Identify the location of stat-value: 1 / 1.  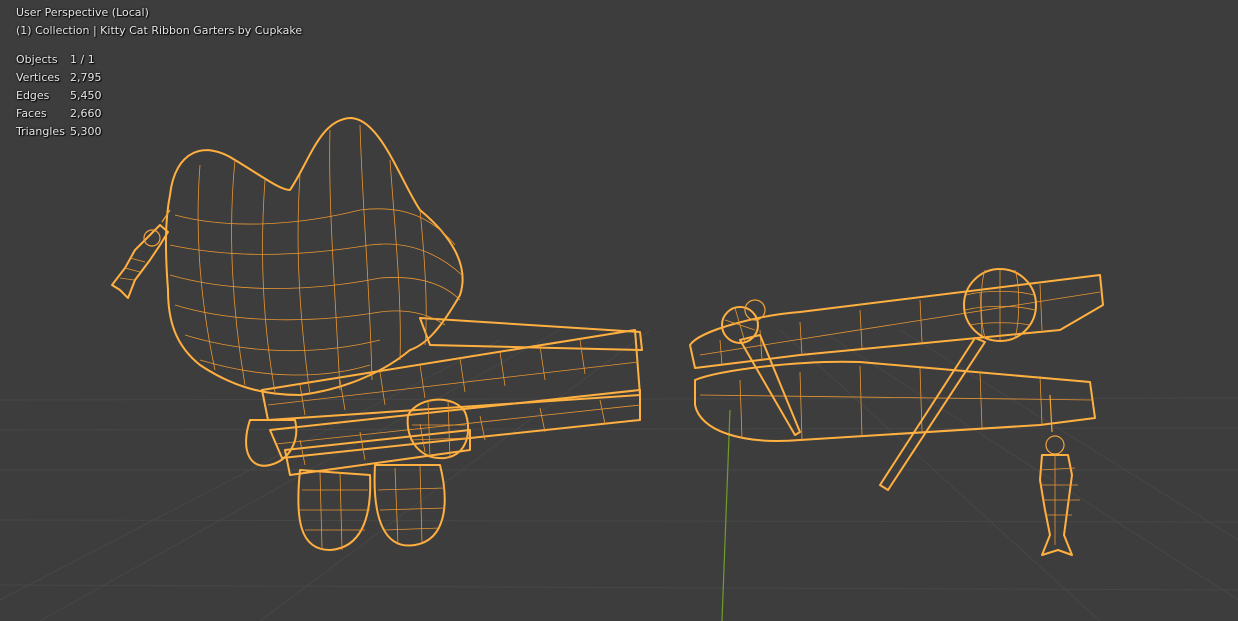
(82, 59).